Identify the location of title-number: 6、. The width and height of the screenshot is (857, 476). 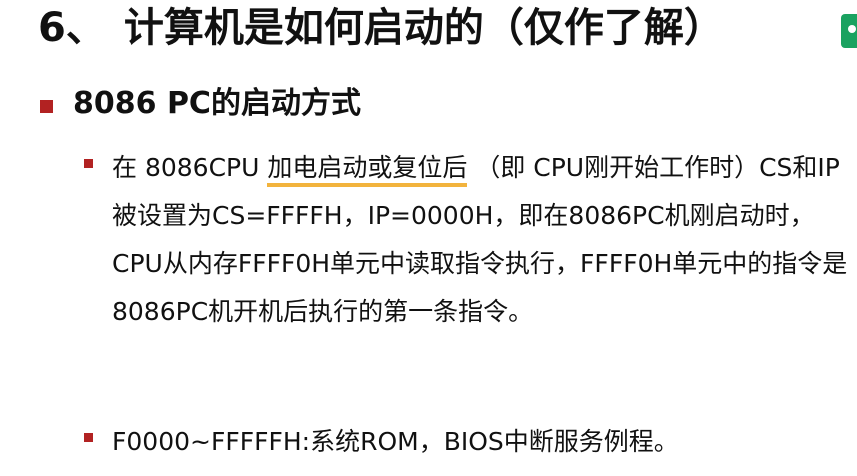
(72, 28).